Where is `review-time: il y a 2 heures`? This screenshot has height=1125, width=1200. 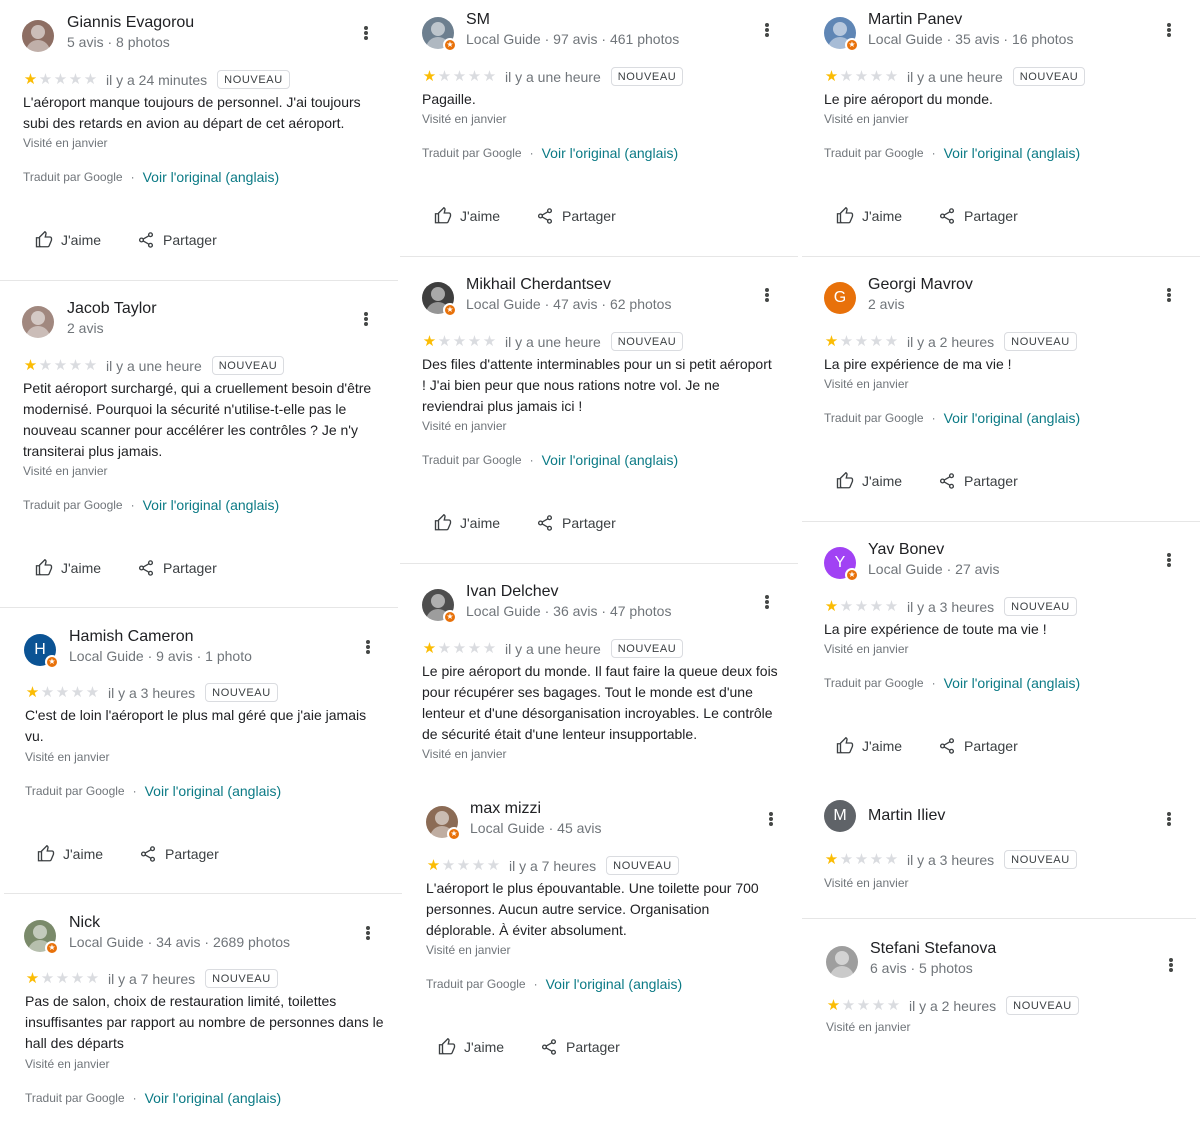
review-time: il y a 2 heures is located at coordinates (953, 1005).